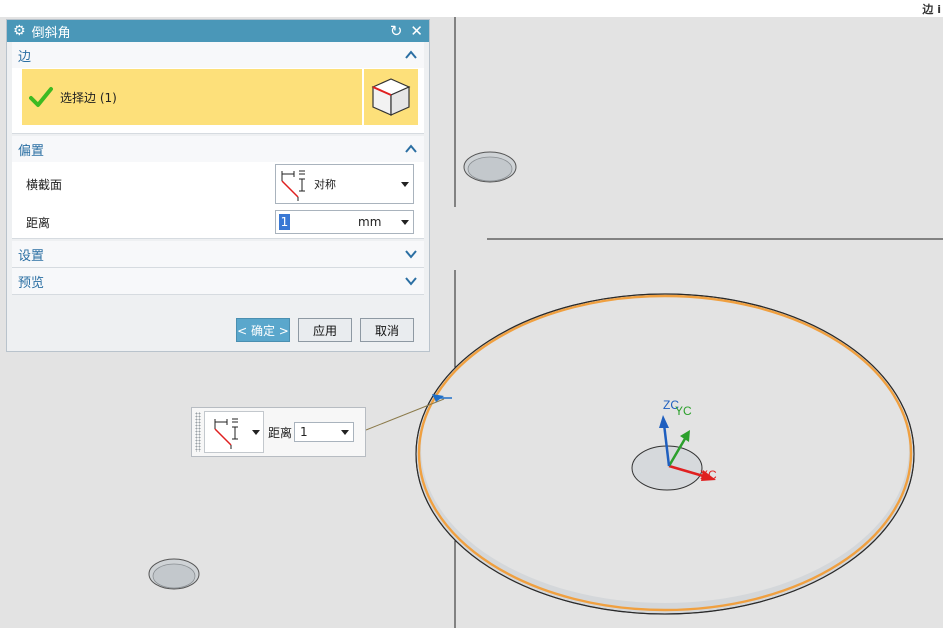 The width and height of the screenshot is (943, 628). I want to click on group-edge: 边 选择边 (1), so click(218, 88).